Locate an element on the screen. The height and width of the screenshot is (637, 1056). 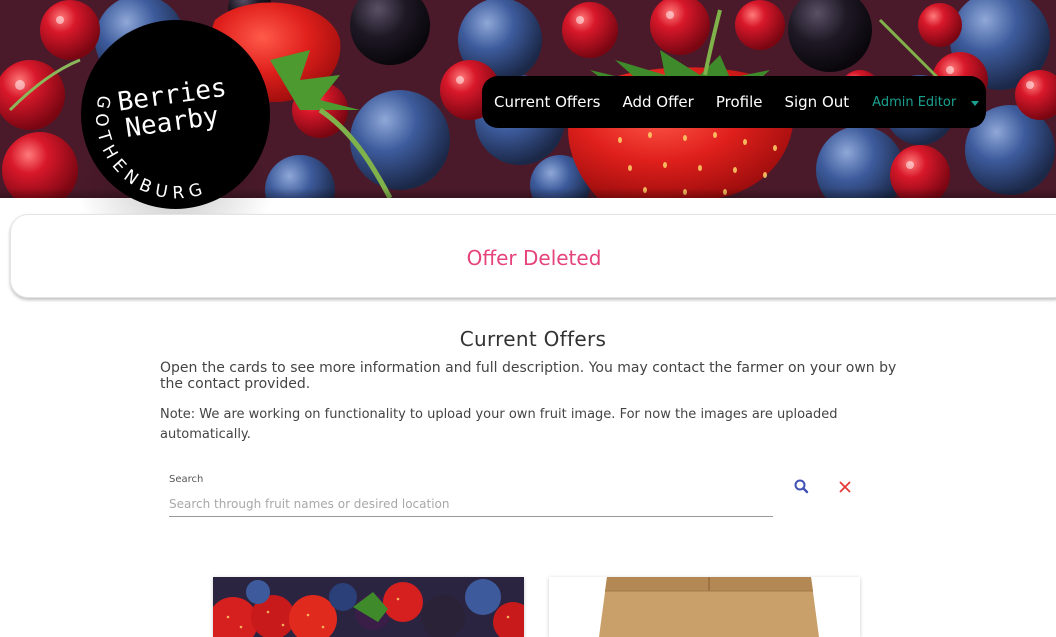
close-icon is located at coordinates (845, 487).